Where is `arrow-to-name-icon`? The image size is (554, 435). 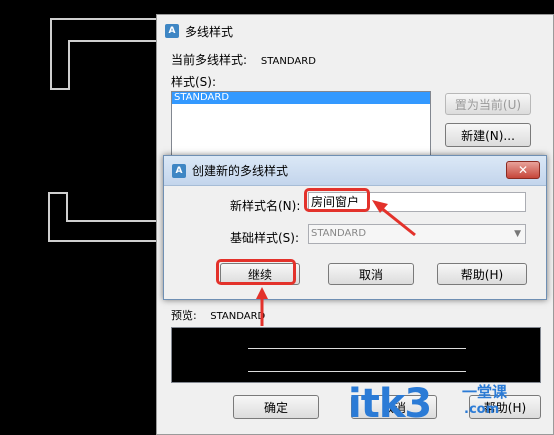
arrow-to-name-icon is located at coordinates (397, 221).